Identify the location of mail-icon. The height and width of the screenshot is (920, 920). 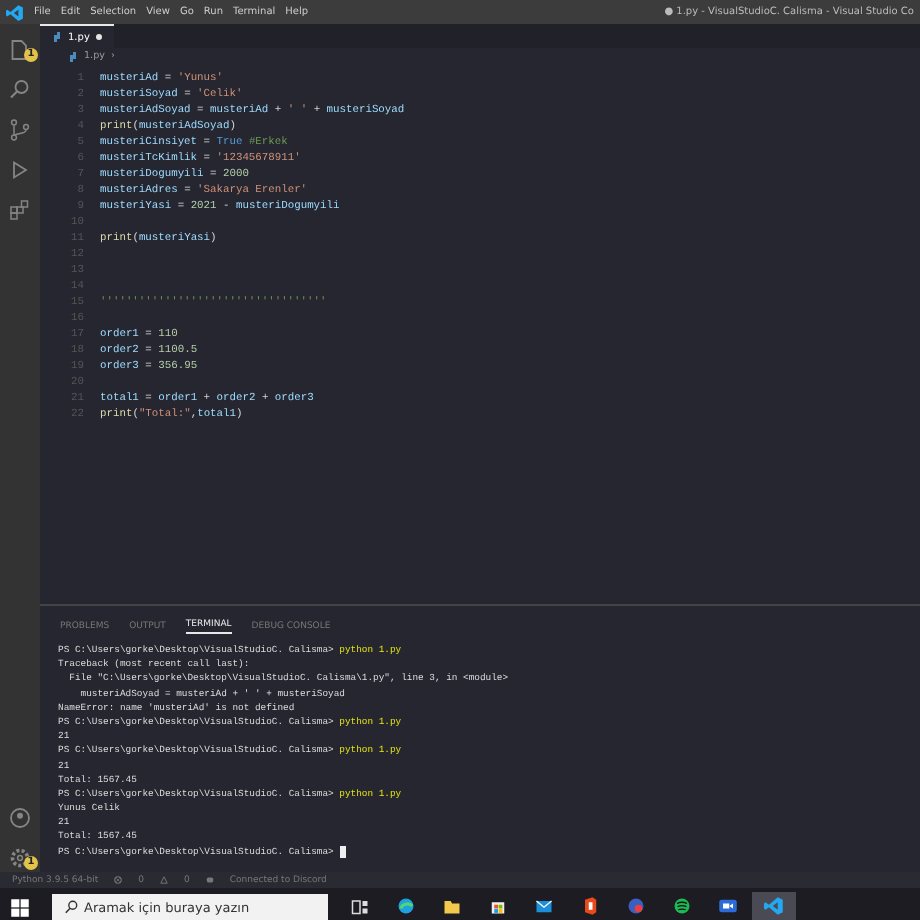
(543, 906).